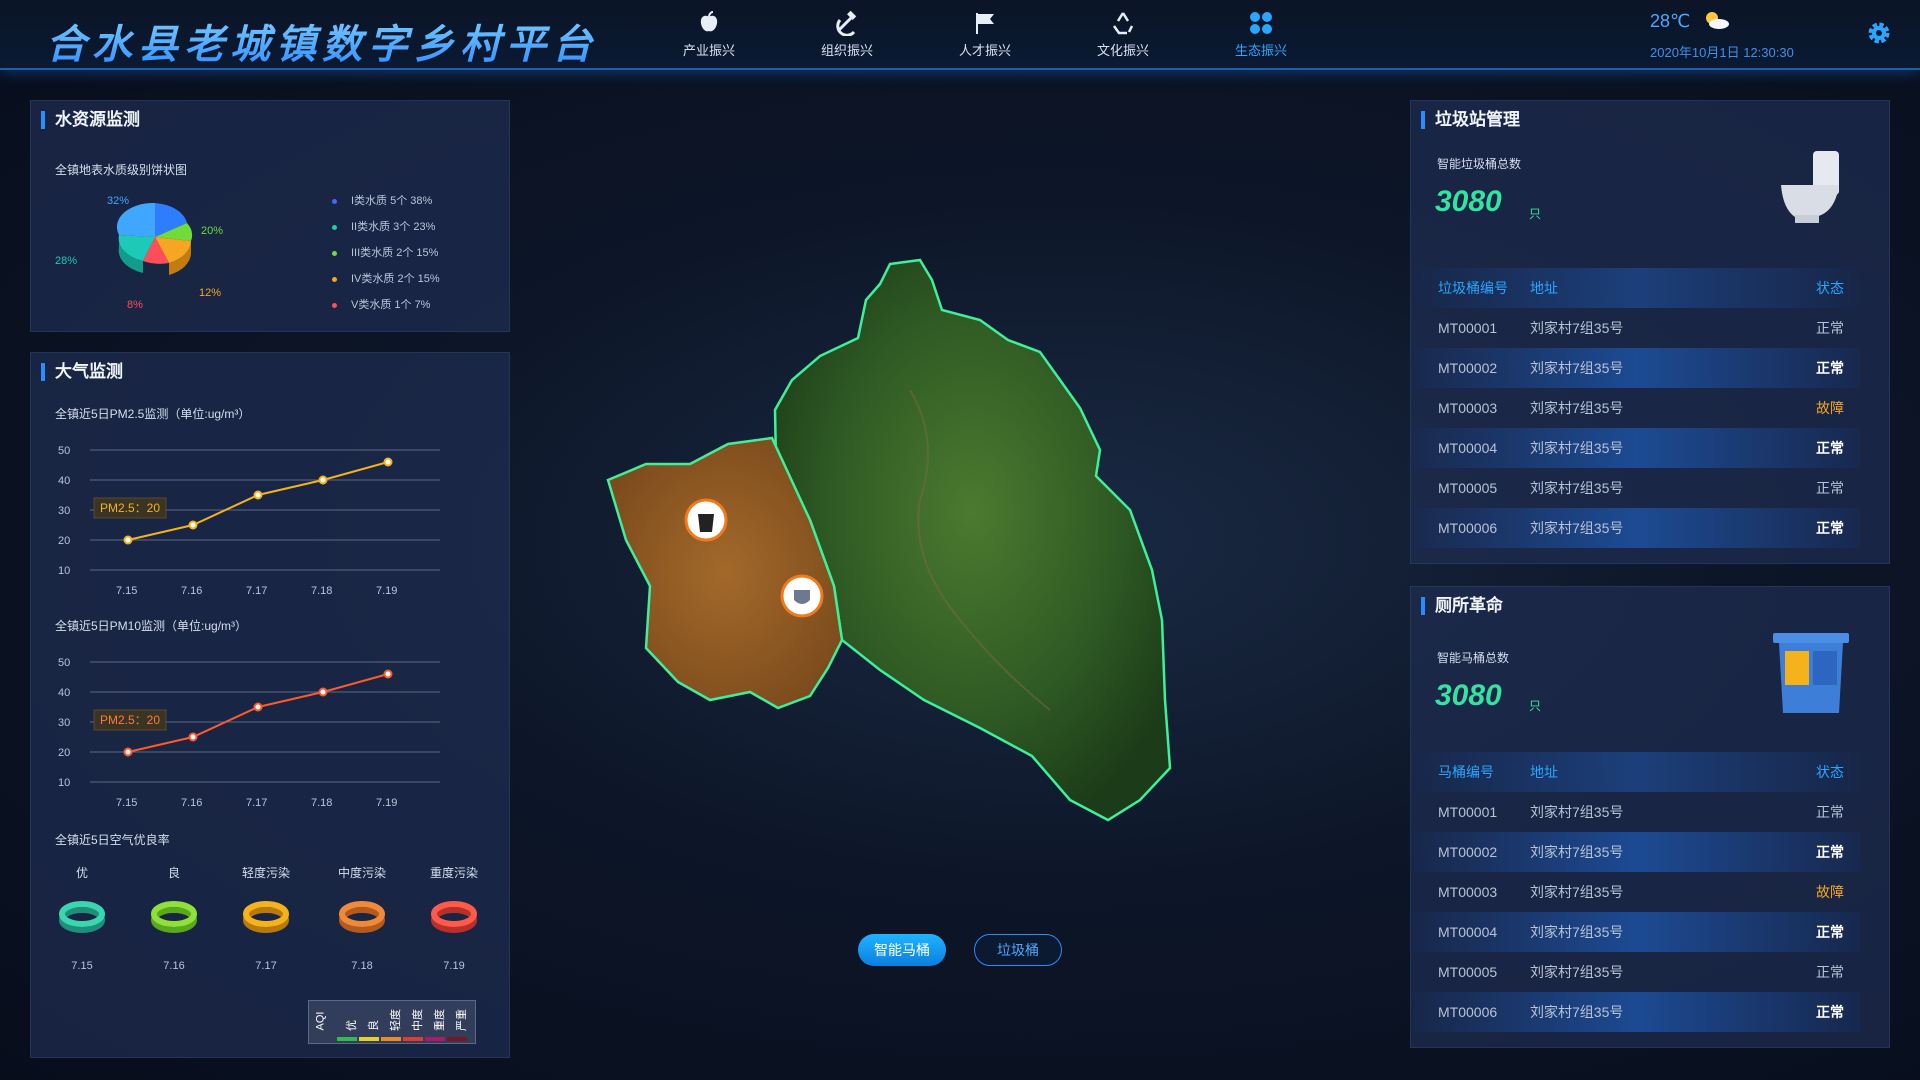 The image size is (1920, 1080). Describe the element at coordinates (191, 803) in the screenshot. I see `x-tick-label: 7.16` at that location.